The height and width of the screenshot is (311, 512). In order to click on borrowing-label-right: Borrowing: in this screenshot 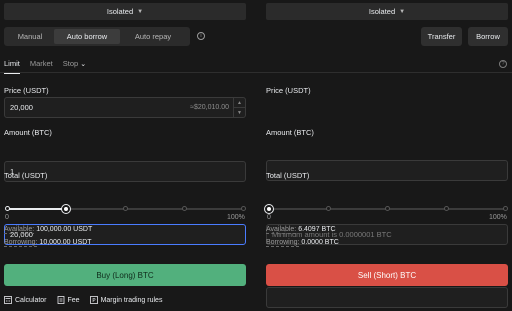, I will do `click(283, 243)`.